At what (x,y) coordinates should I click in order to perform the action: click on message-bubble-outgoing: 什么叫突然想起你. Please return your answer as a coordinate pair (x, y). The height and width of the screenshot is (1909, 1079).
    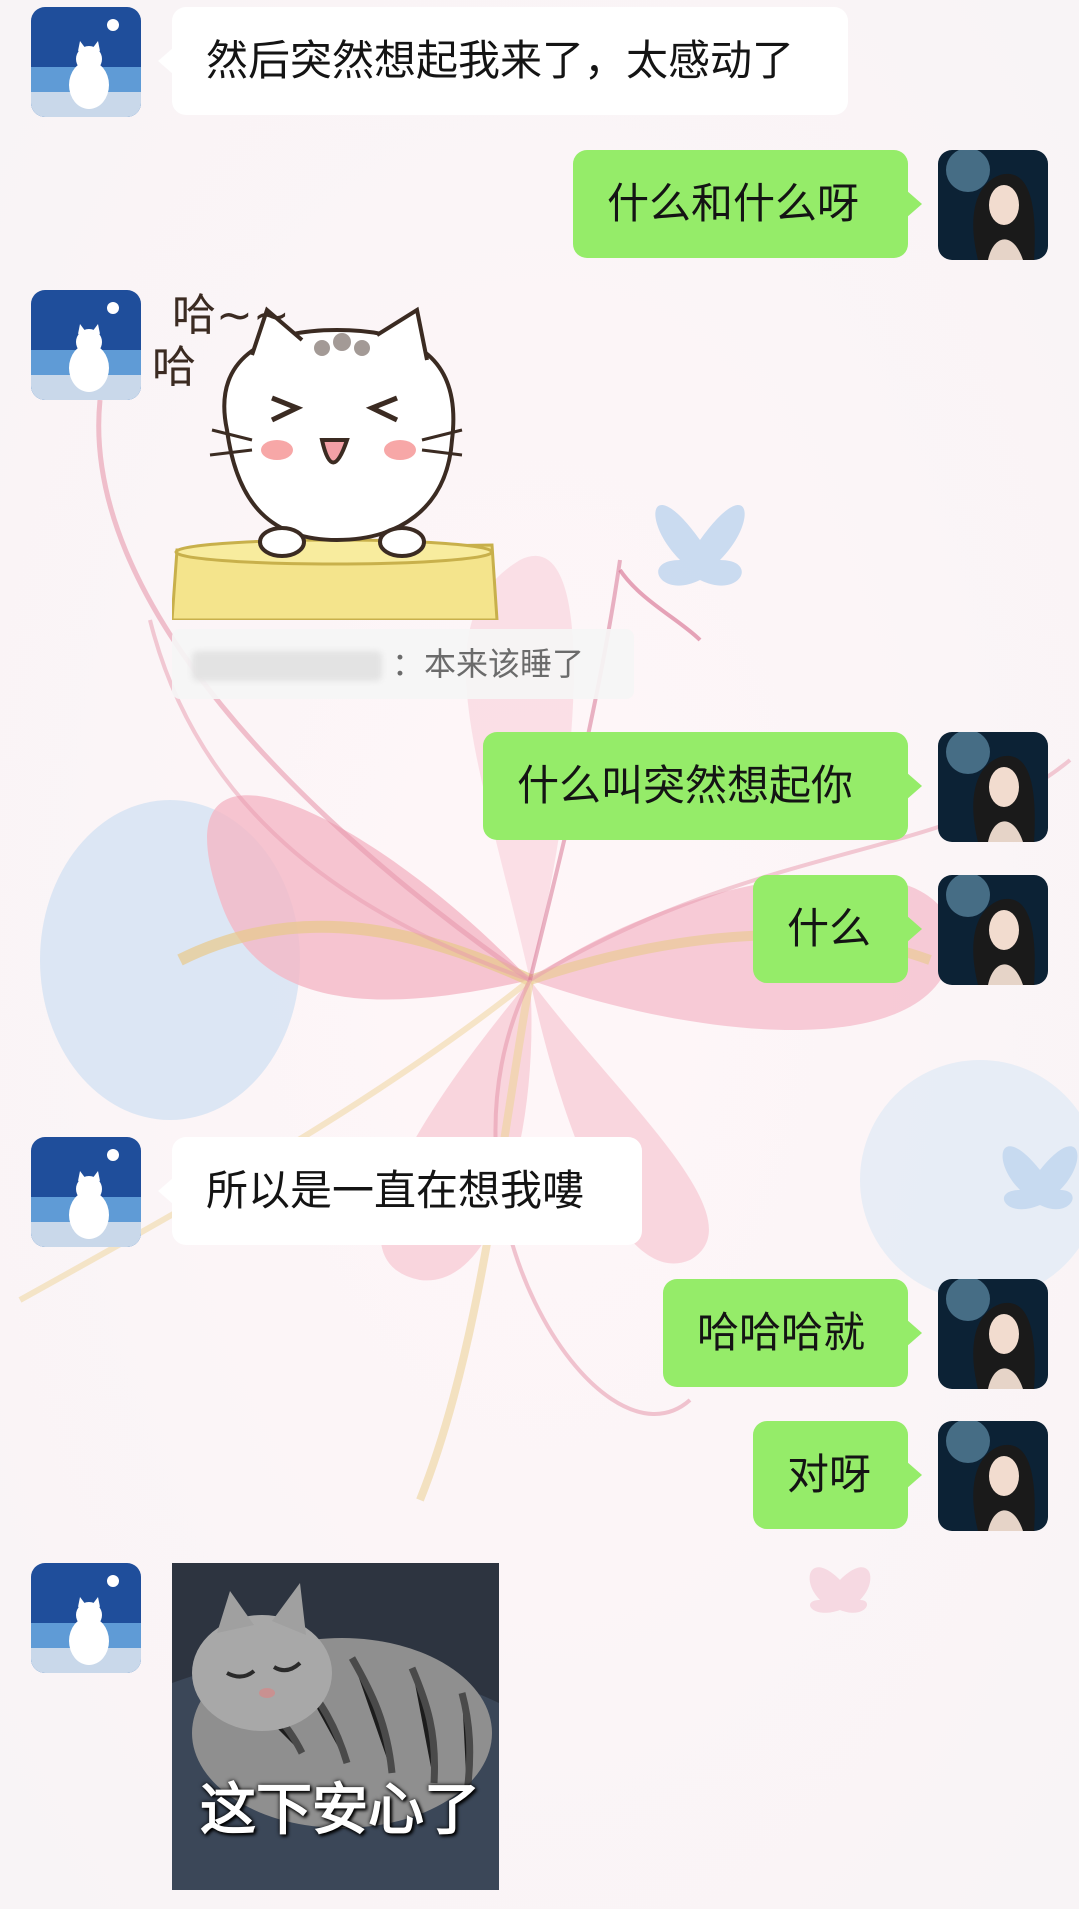
    Looking at the image, I should click on (702, 786).